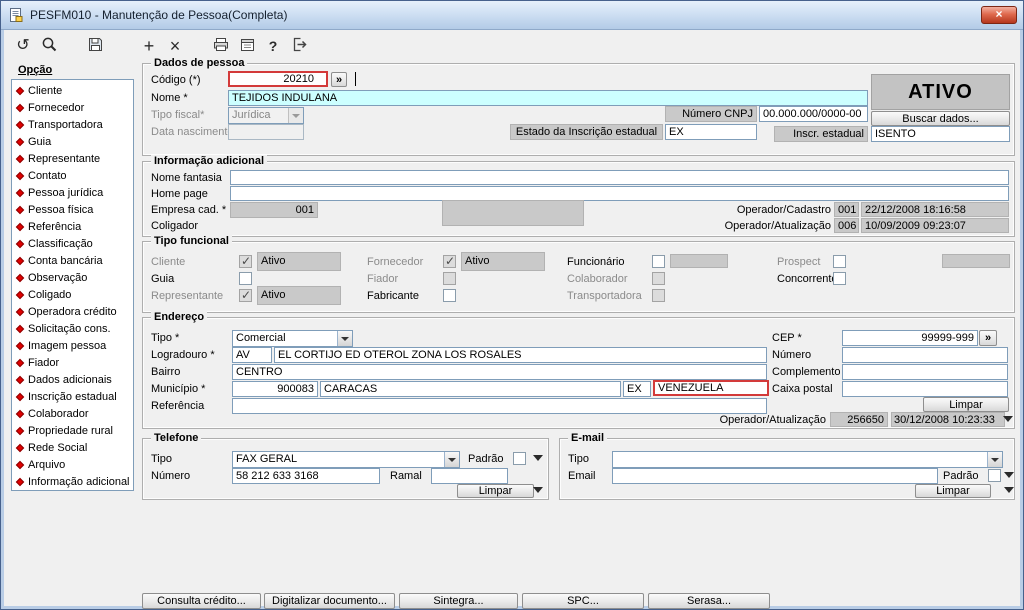 The image size is (1024, 610). I want to click on numero-endereco-input, so click(925, 355).